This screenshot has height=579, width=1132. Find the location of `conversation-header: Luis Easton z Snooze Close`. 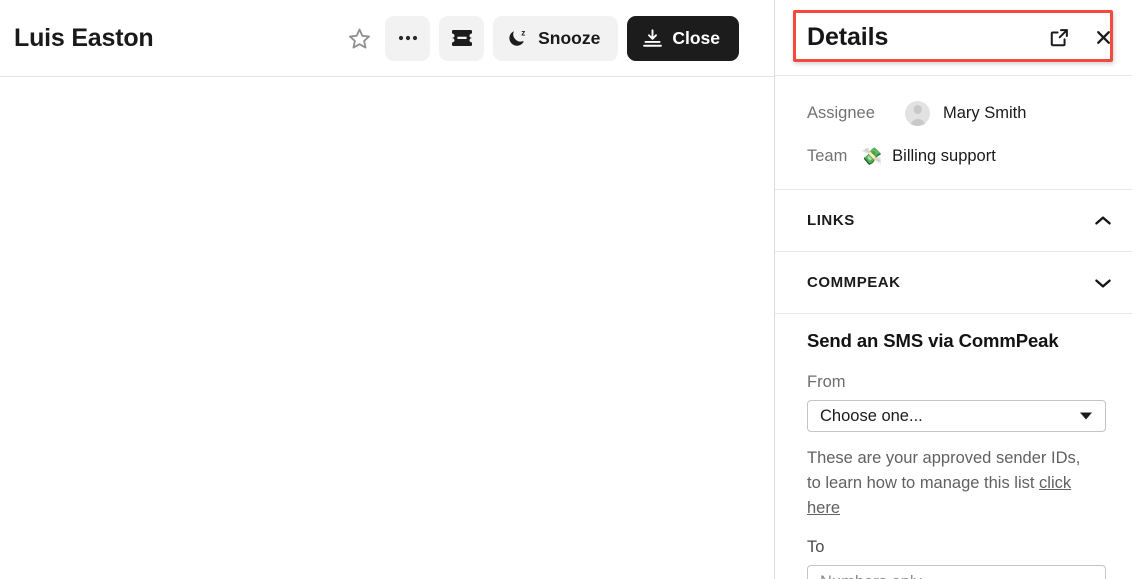

conversation-header: Luis Easton z Snooze Close is located at coordinates (387, 38).